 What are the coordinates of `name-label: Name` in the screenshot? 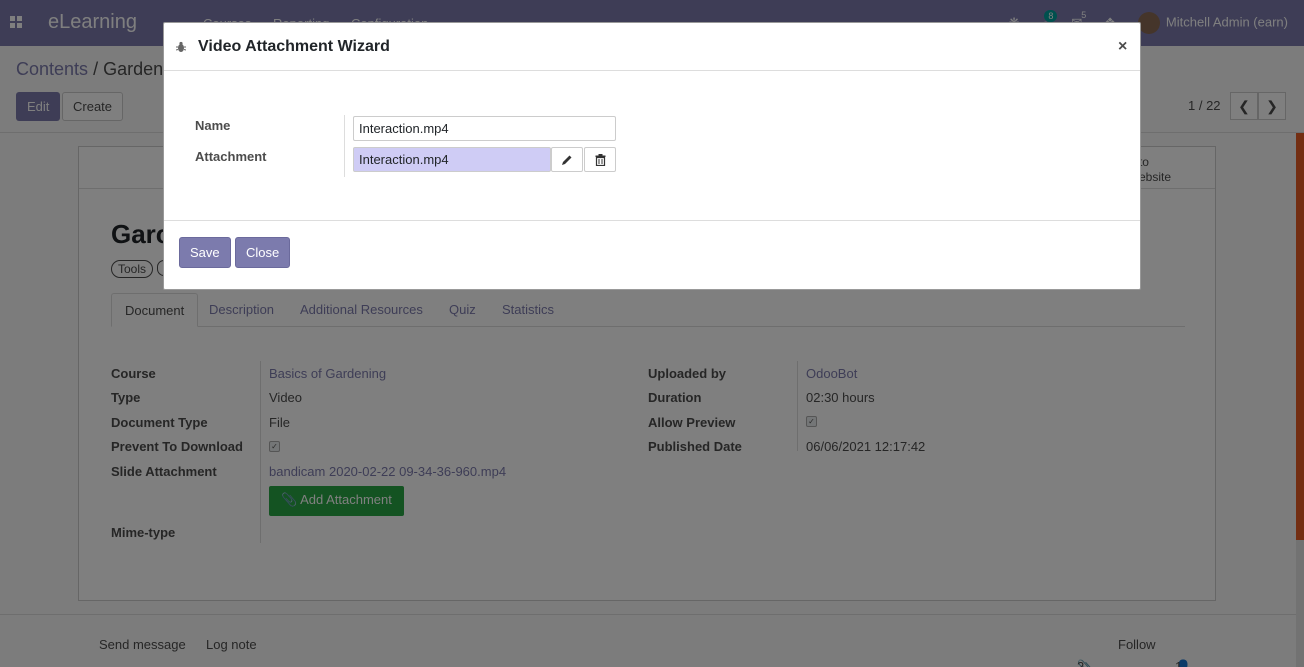 It's located at (213, 125).